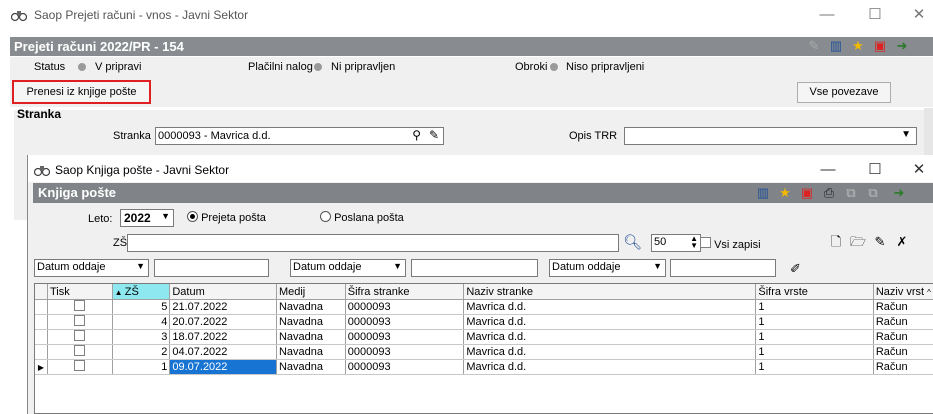 The height and width of the screenshot is (414, 933). I want to click on radio-checked-icon, so click(192, 216).